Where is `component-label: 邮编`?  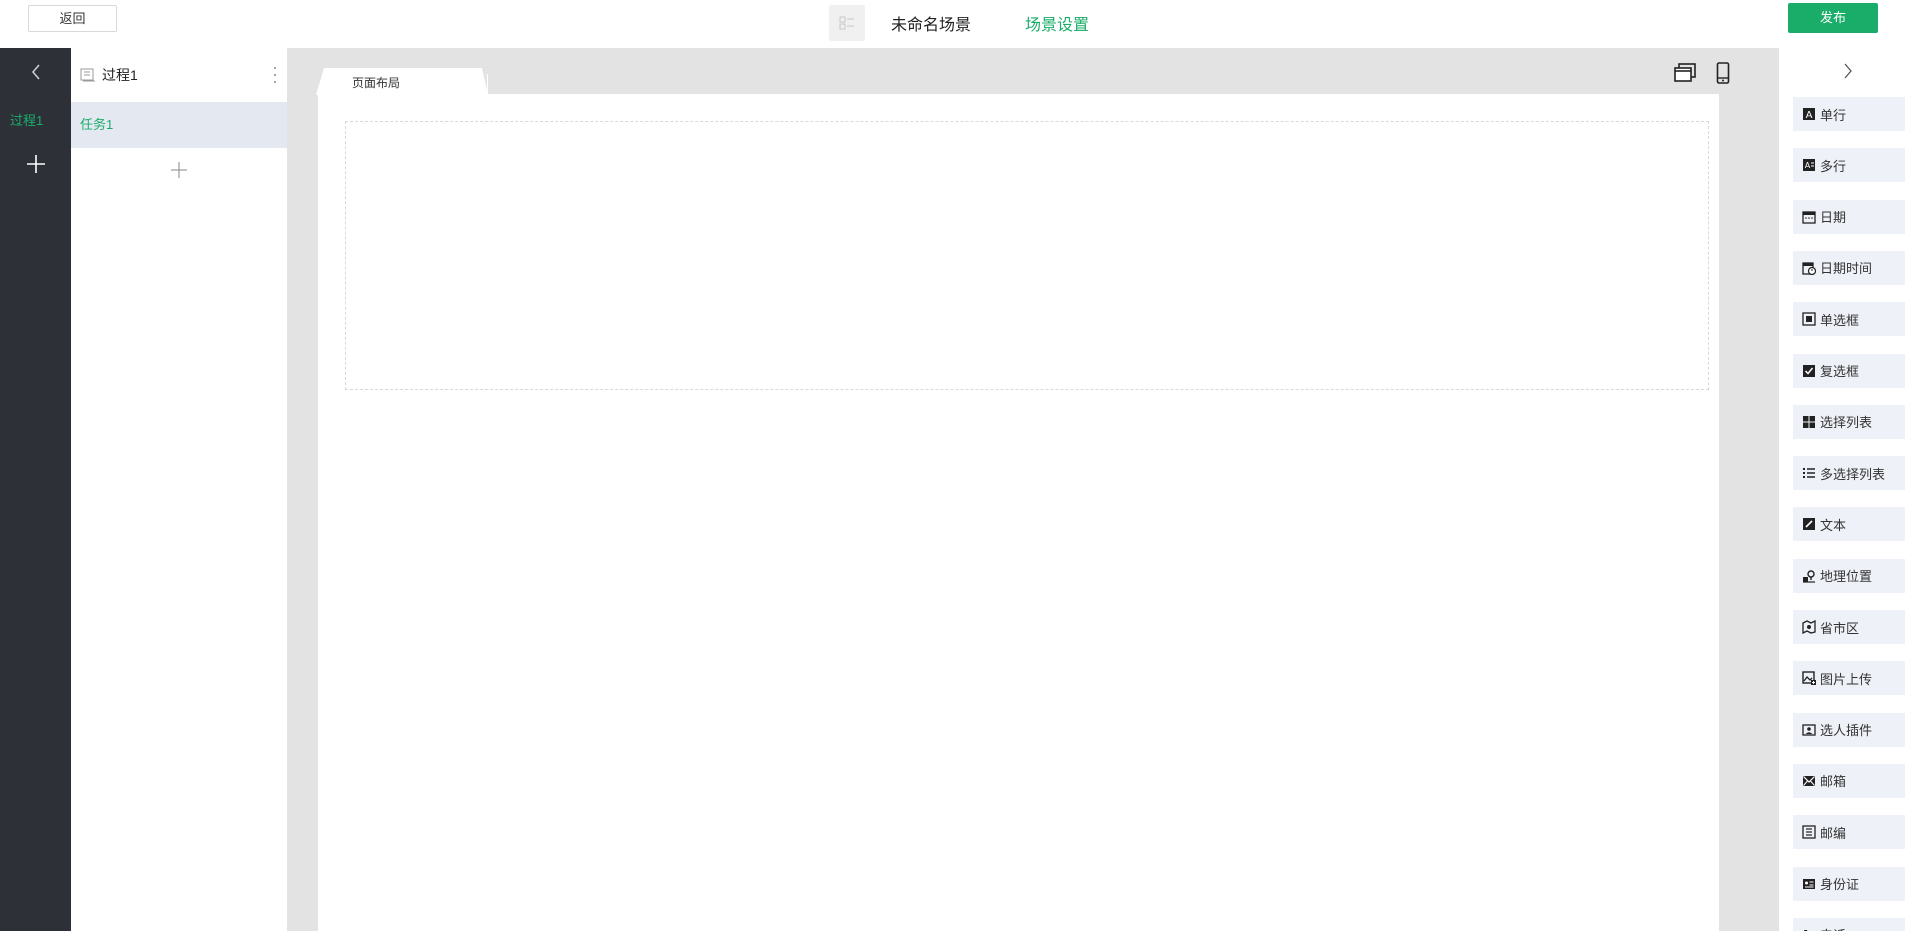
component-label: 邮编 is located at coordinates (1833, 833).